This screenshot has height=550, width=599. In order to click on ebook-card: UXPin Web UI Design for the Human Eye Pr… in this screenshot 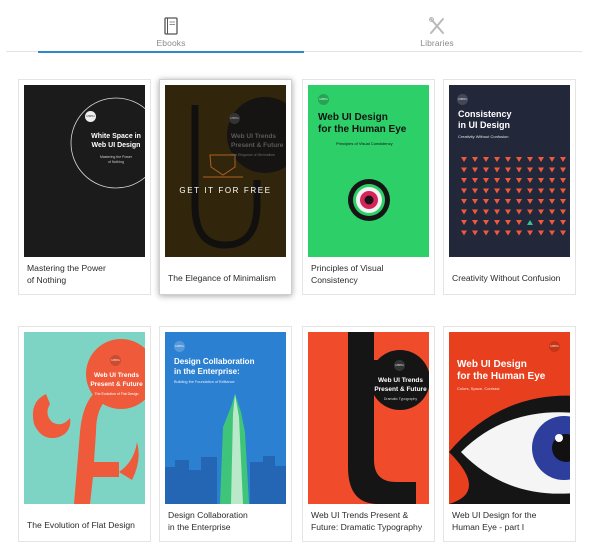, I will do `click(368, 187)`.